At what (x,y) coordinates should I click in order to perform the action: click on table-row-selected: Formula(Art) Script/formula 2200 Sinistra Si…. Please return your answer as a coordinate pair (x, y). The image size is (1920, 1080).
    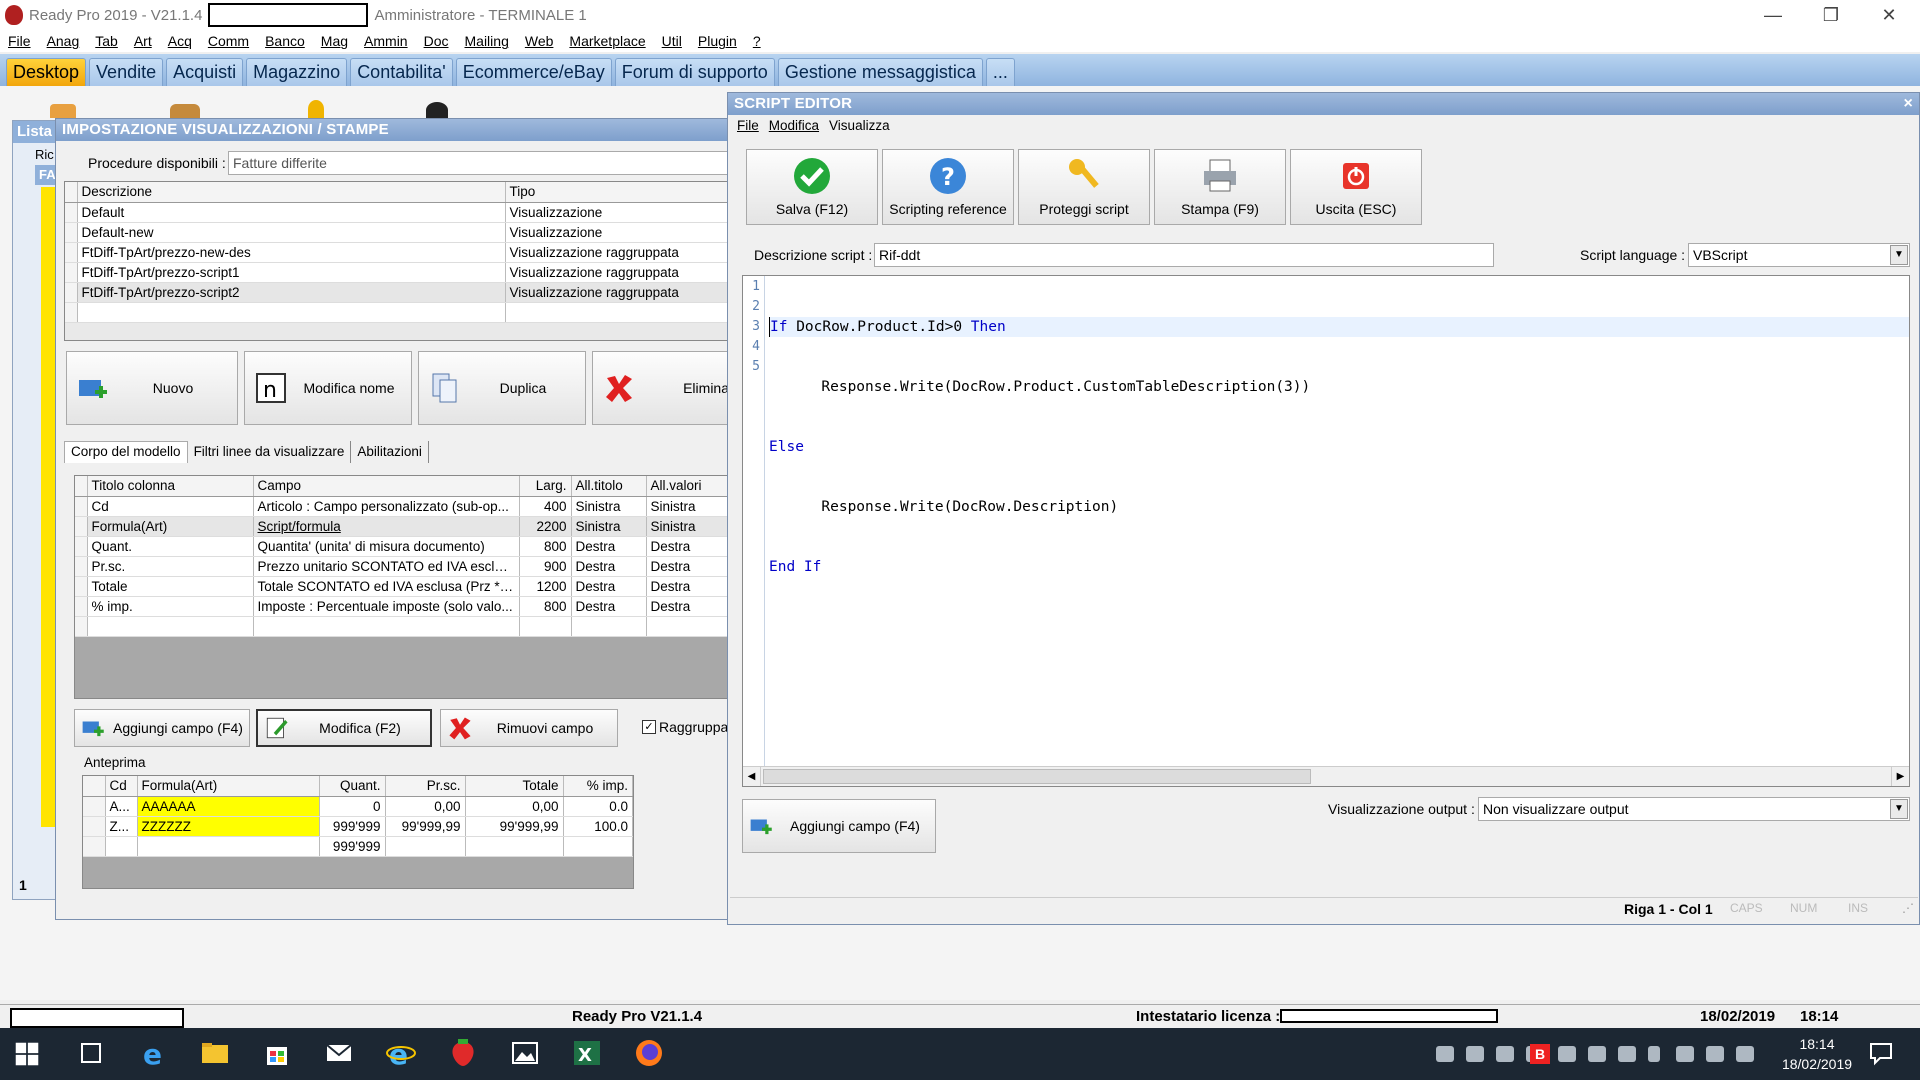
    Looking at the image, I should click on (404, 526).